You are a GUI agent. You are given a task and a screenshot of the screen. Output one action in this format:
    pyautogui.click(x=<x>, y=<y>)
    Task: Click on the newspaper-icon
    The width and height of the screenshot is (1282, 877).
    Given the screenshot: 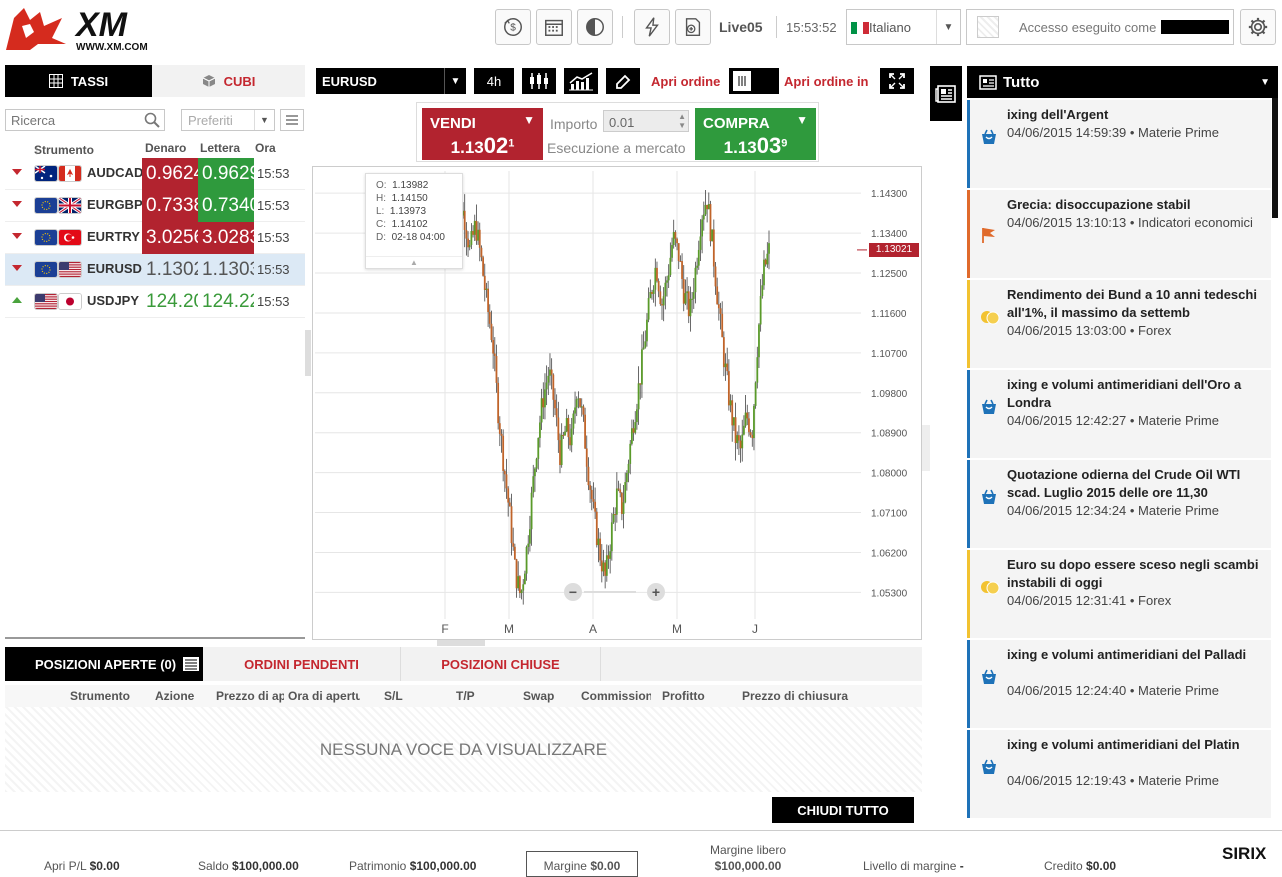 What is the action you would take?
    pyautogui.click(x=945, y=93)
    